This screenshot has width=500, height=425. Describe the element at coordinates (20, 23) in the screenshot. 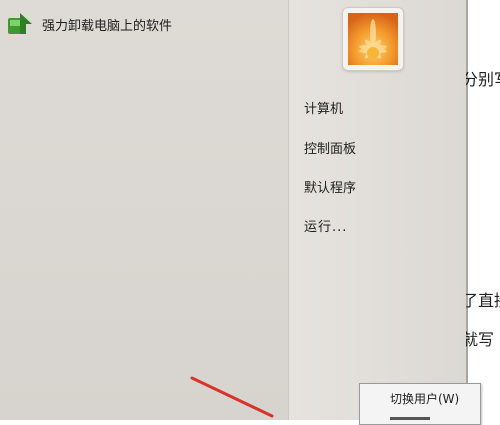

I see `uninstaller-icon` at that location.